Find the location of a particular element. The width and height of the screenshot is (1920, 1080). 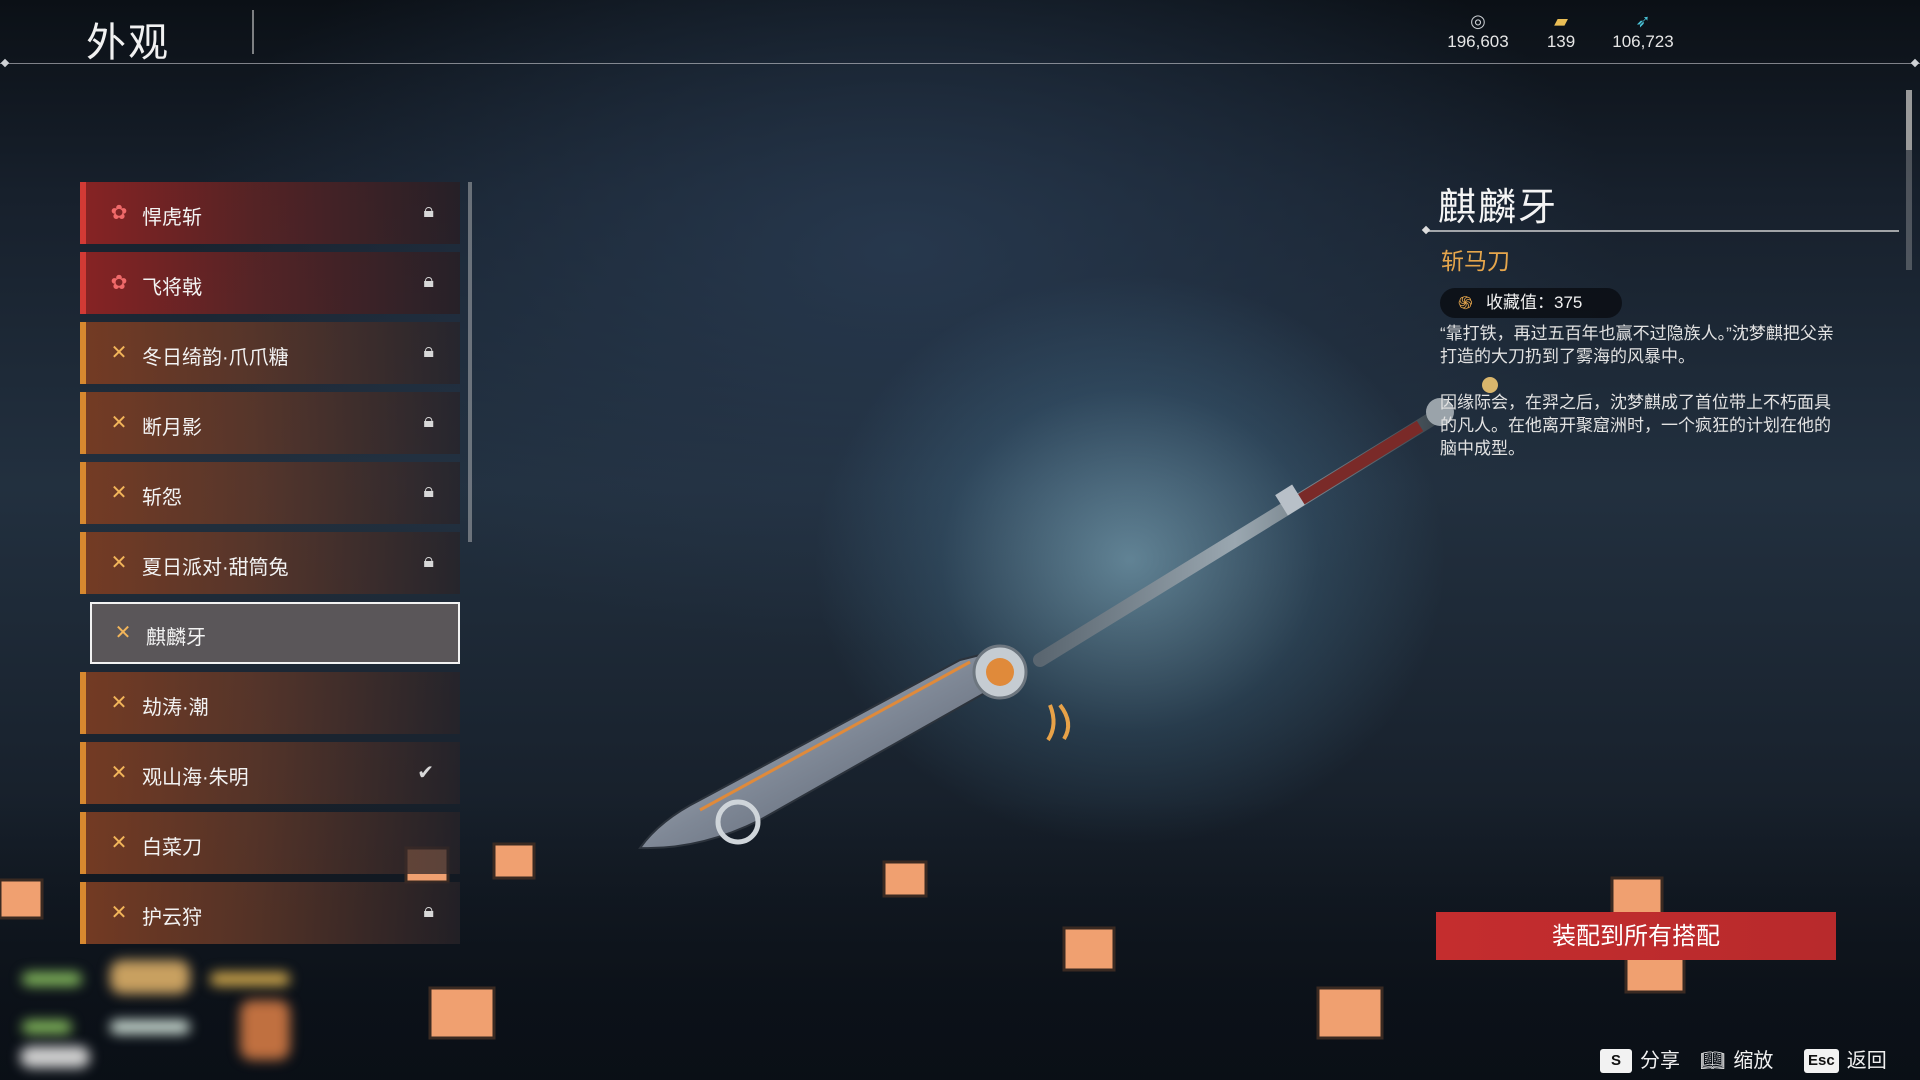

gold-ticket-icon: ▰ is located at coordinates (1561, 21).